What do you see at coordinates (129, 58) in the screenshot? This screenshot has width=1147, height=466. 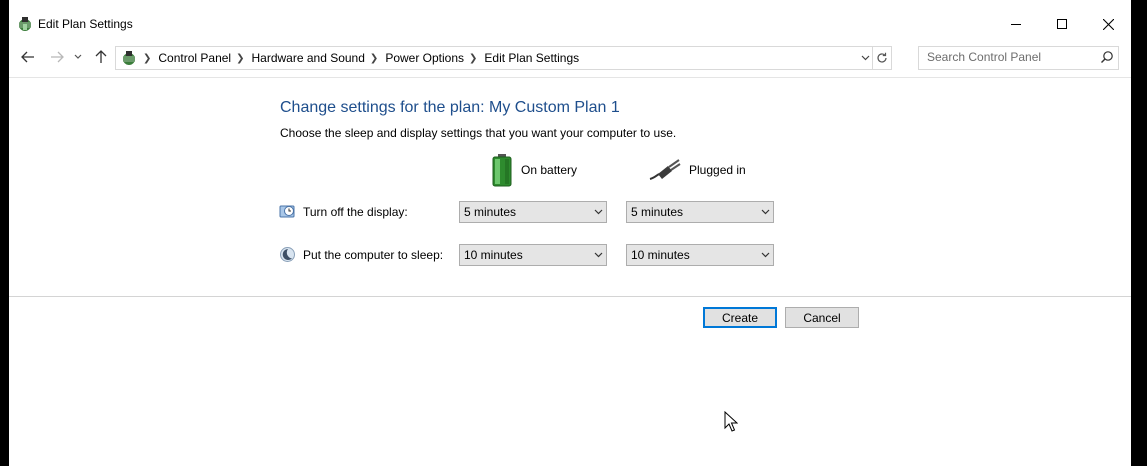 I see `control-panel-icon` at bounding box center [129, 58].